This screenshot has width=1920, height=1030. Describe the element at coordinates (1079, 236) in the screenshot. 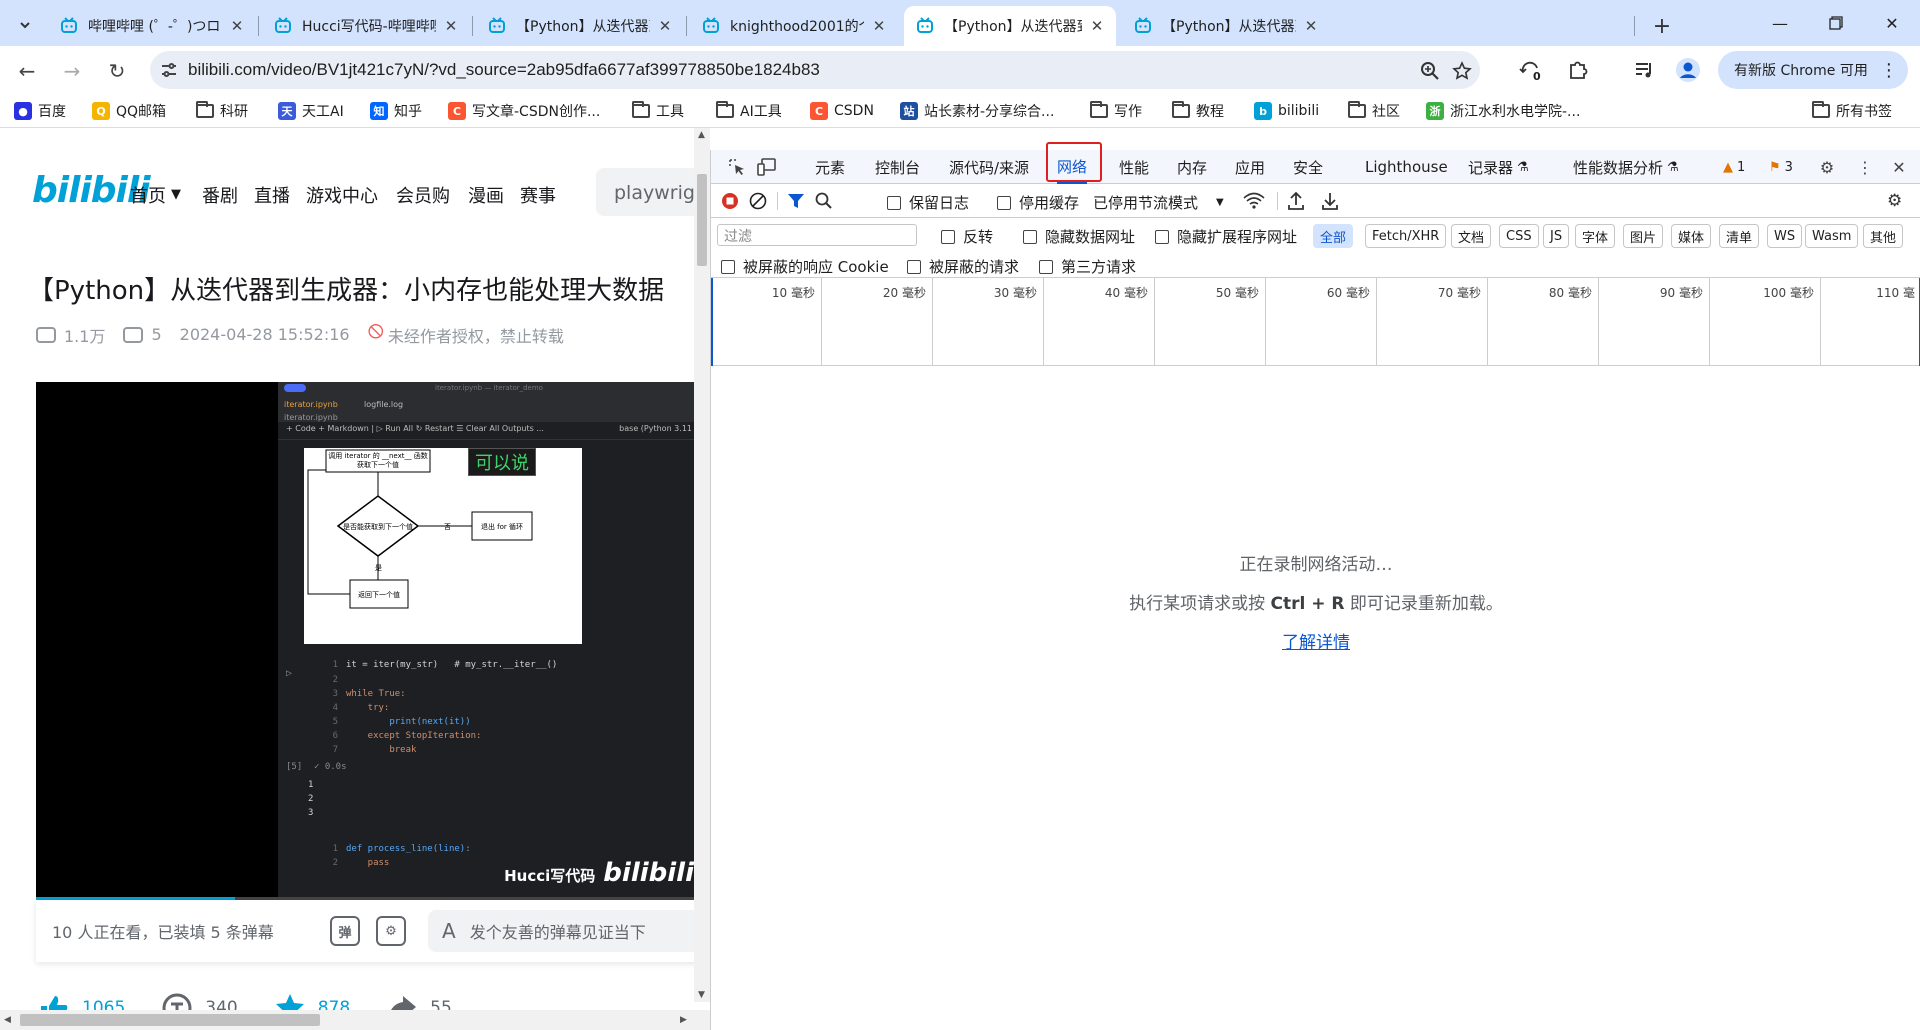

I see `hide-data-urls-checkbox: 隐藏数据网址` at that location.